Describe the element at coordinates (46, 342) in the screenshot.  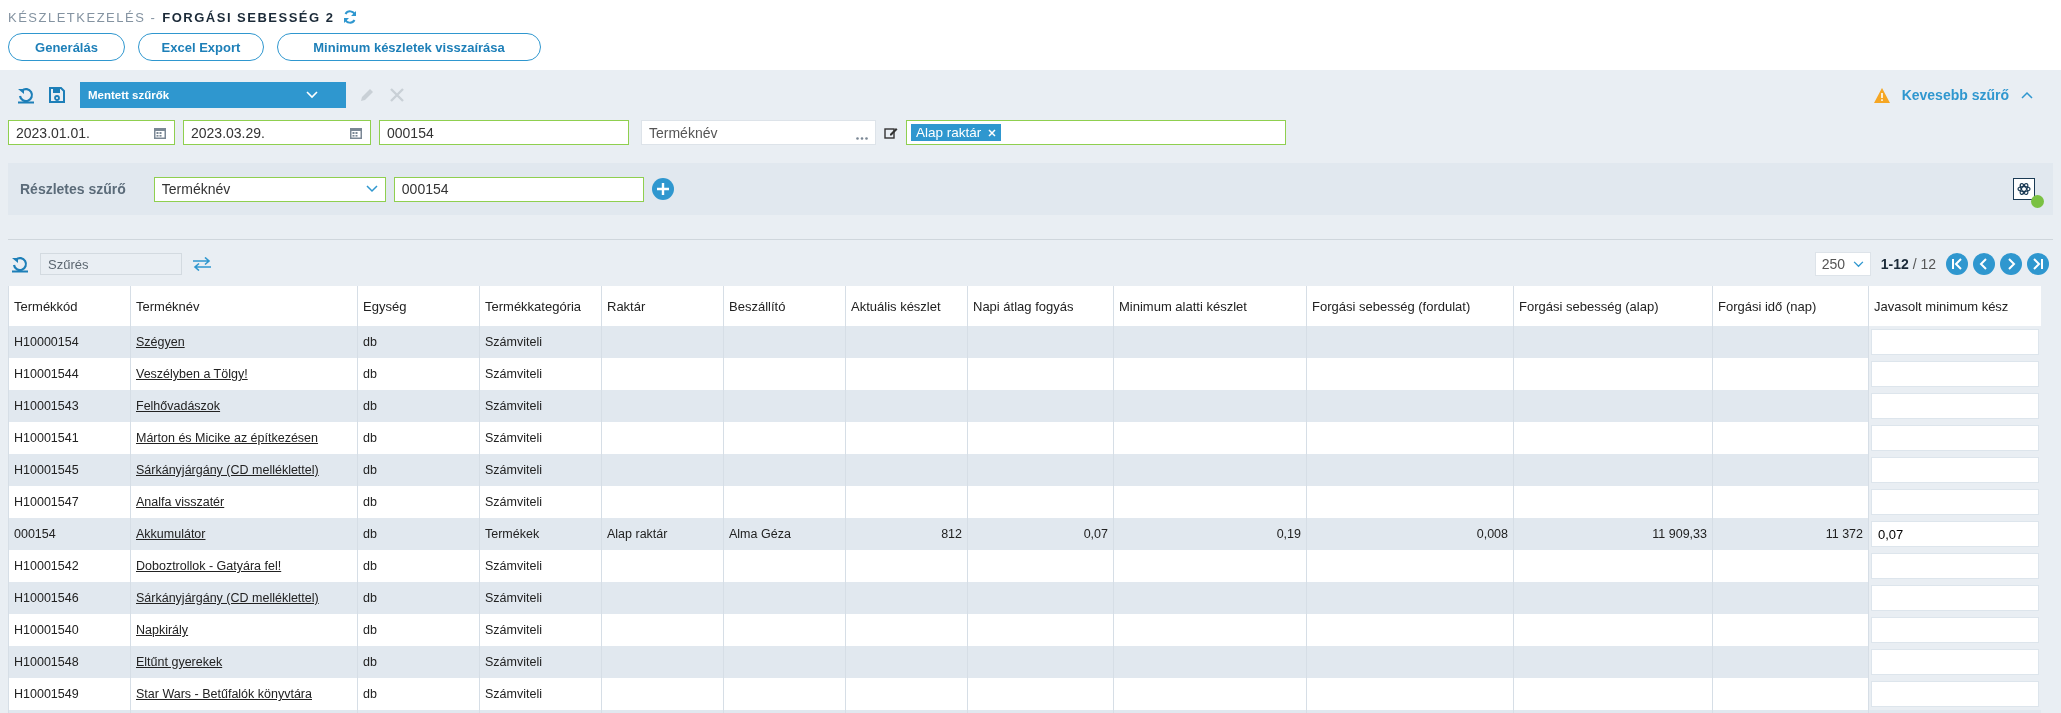
I see `table-cell: H10000154` at that location.